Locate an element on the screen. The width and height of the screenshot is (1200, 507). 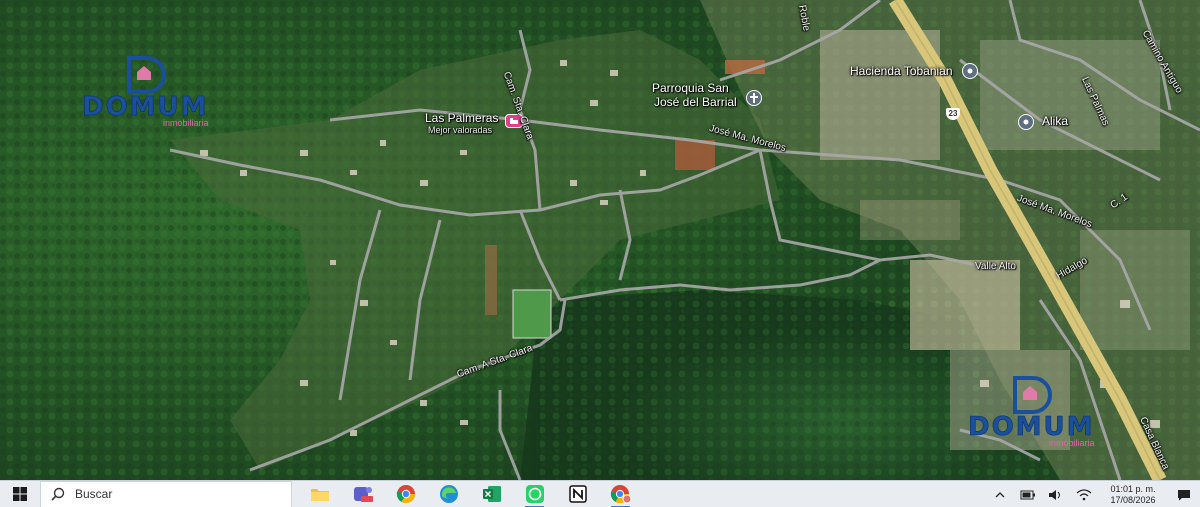
excel-icon is located at coordinates (491, 494).